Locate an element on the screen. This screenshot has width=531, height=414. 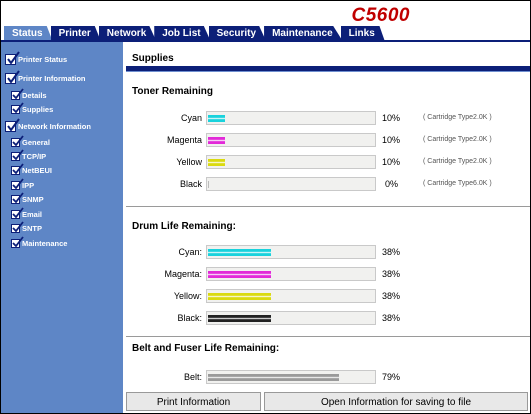
toner-row-magenta: Magenta 10% ( Cartridge Type2.0K ) is located at coordinates (328, 140).